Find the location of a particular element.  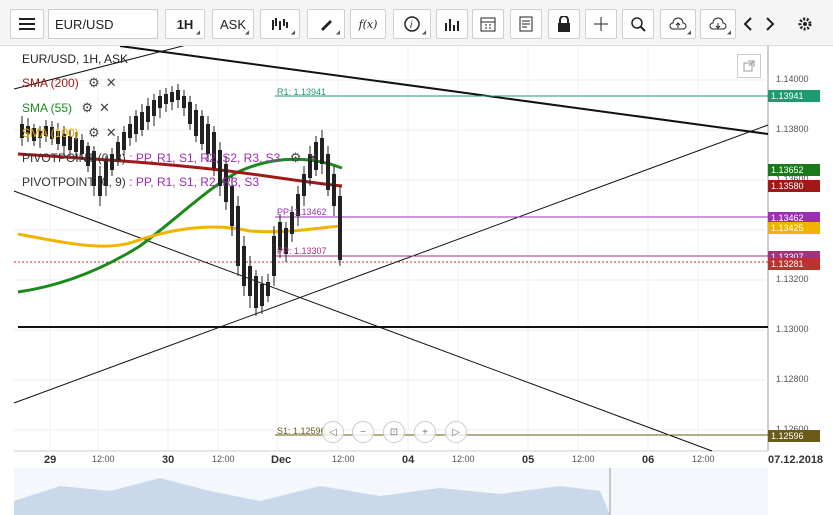

hamburger-icon is located at coordinates (27, 24).